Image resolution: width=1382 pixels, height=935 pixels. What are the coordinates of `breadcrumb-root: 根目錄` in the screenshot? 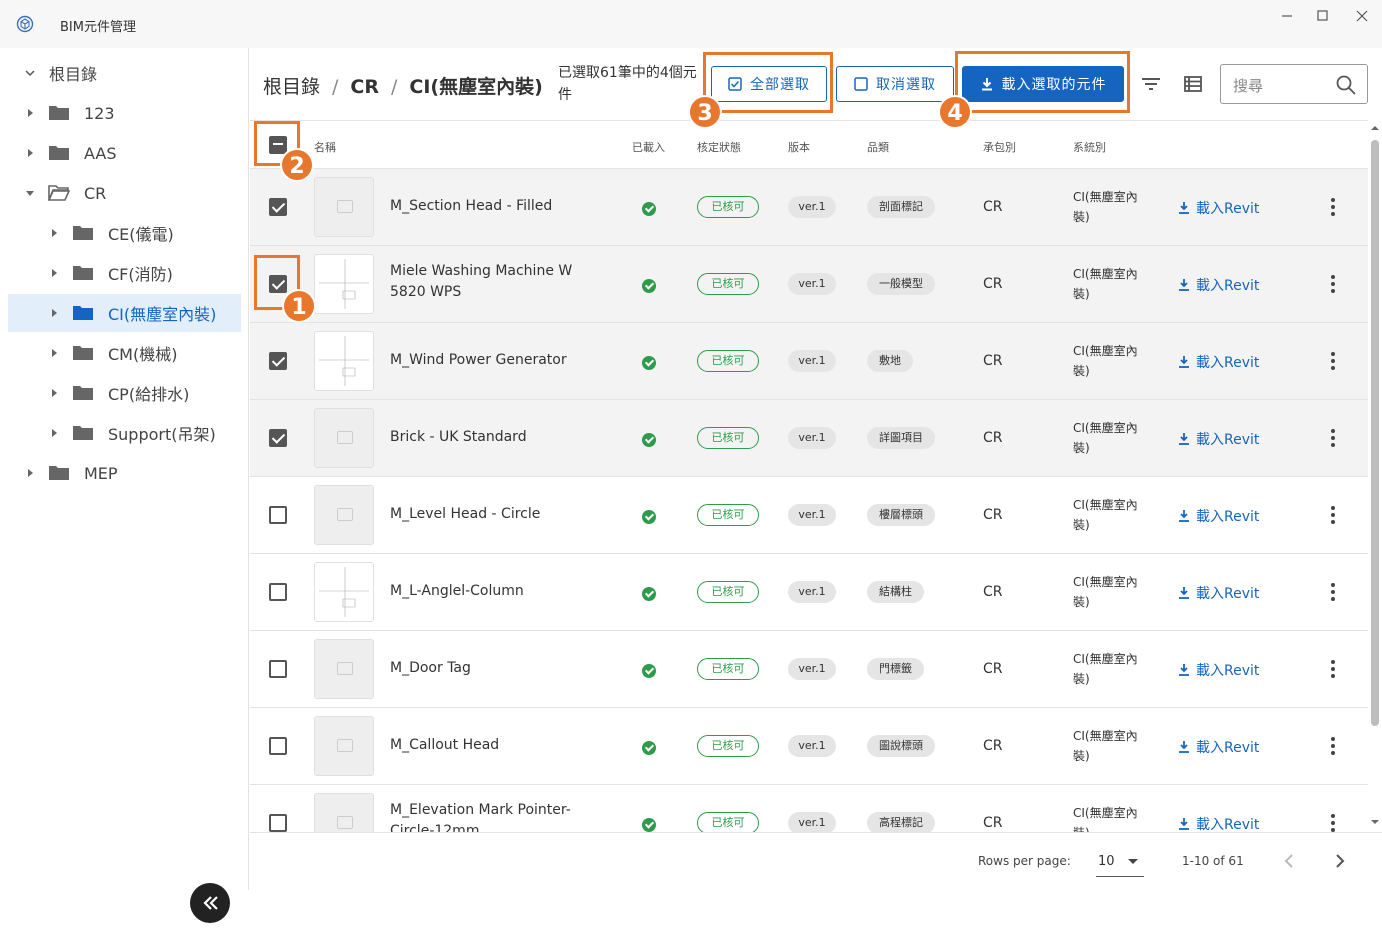 It's located at (291, 87).